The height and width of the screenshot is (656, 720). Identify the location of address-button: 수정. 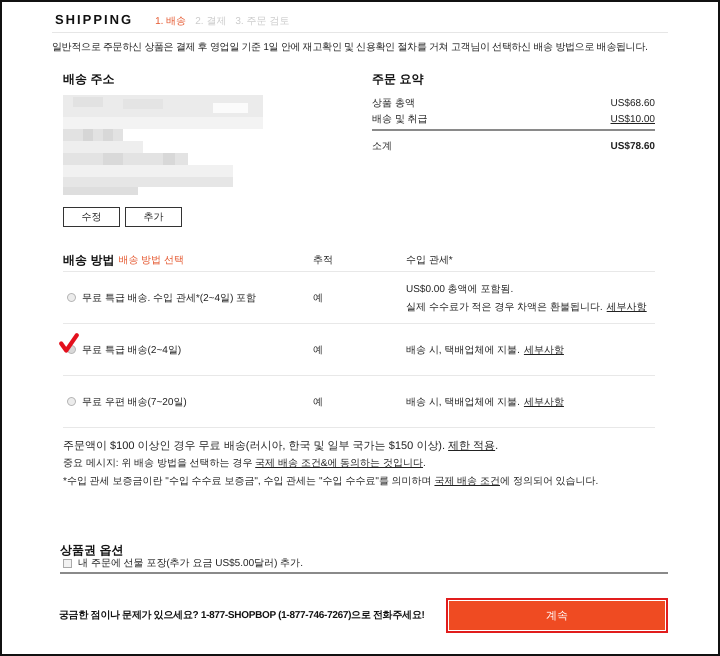
(91, 217).